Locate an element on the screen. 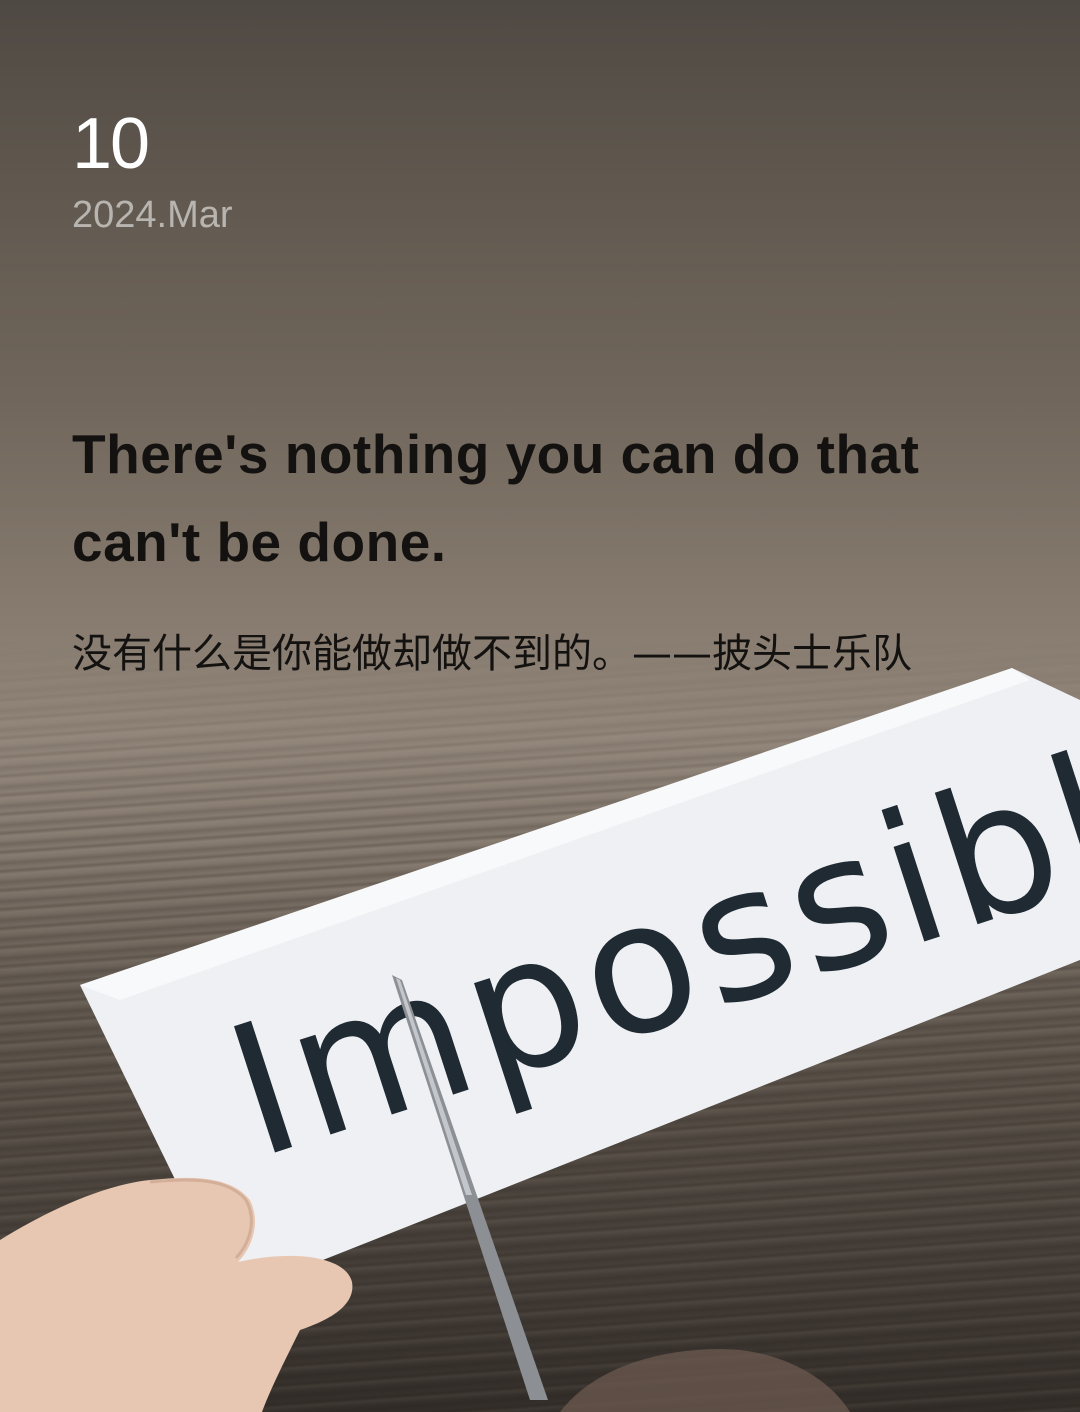  date-day: 10 is located at coordinates (111, 144).